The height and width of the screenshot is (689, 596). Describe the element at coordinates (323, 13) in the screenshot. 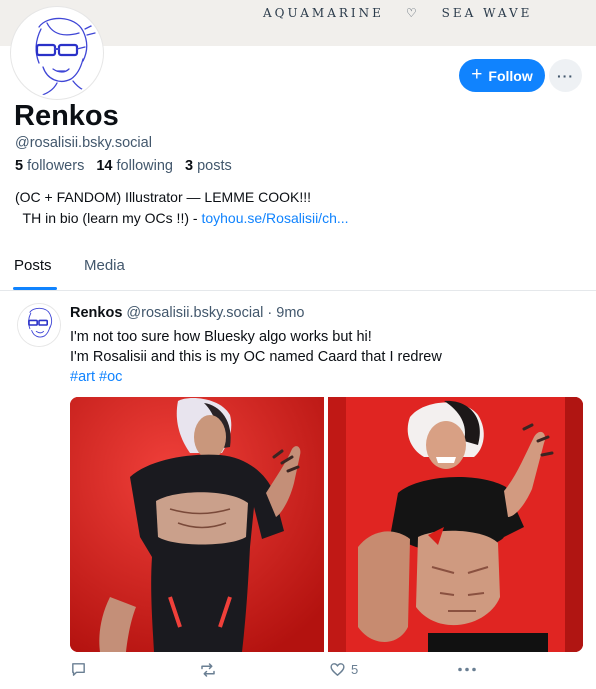

I see `banner-left-word: AQUAMARINE` at that location.